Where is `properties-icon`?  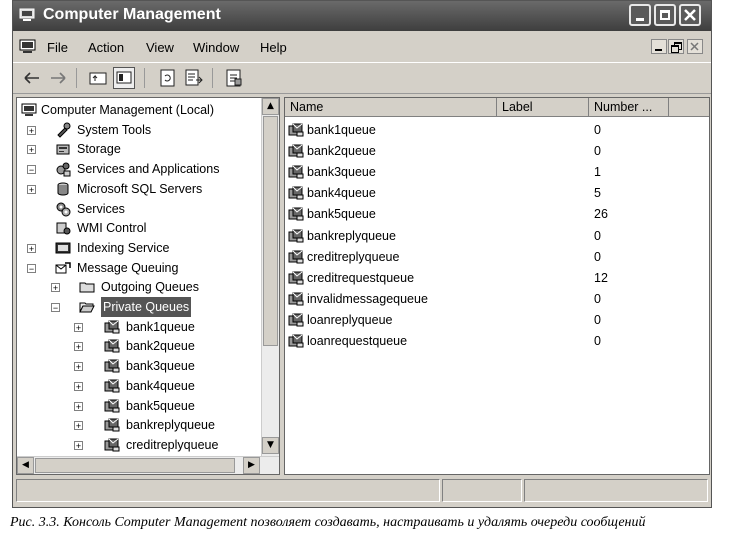 properties-icon is located at coordinates (234, 78).